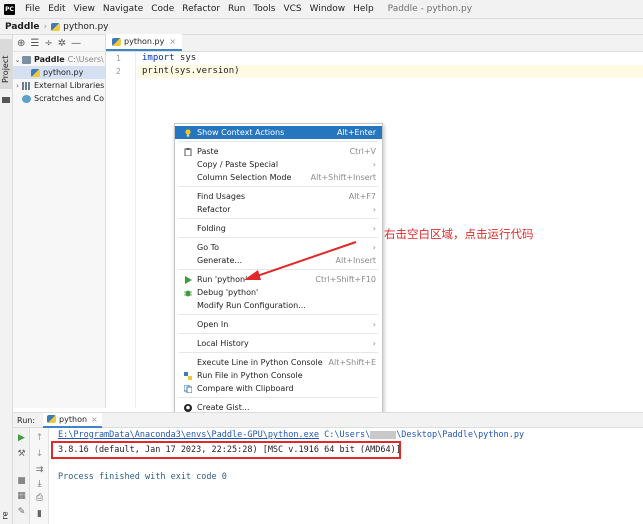 The width and height of the screenshot is (643, 524). What do you see at coordinates (118, 71) in the screenshot?
I see `line-number: 2` at bounding box center [118, 71].